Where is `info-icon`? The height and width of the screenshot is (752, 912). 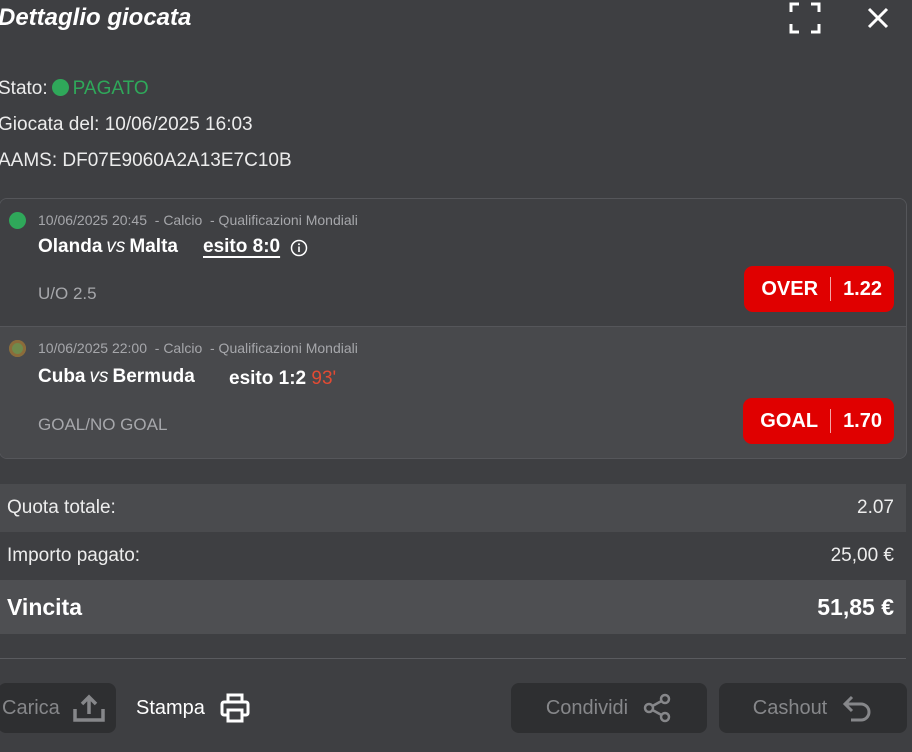 info-icon is located at coordinates (299, 248).